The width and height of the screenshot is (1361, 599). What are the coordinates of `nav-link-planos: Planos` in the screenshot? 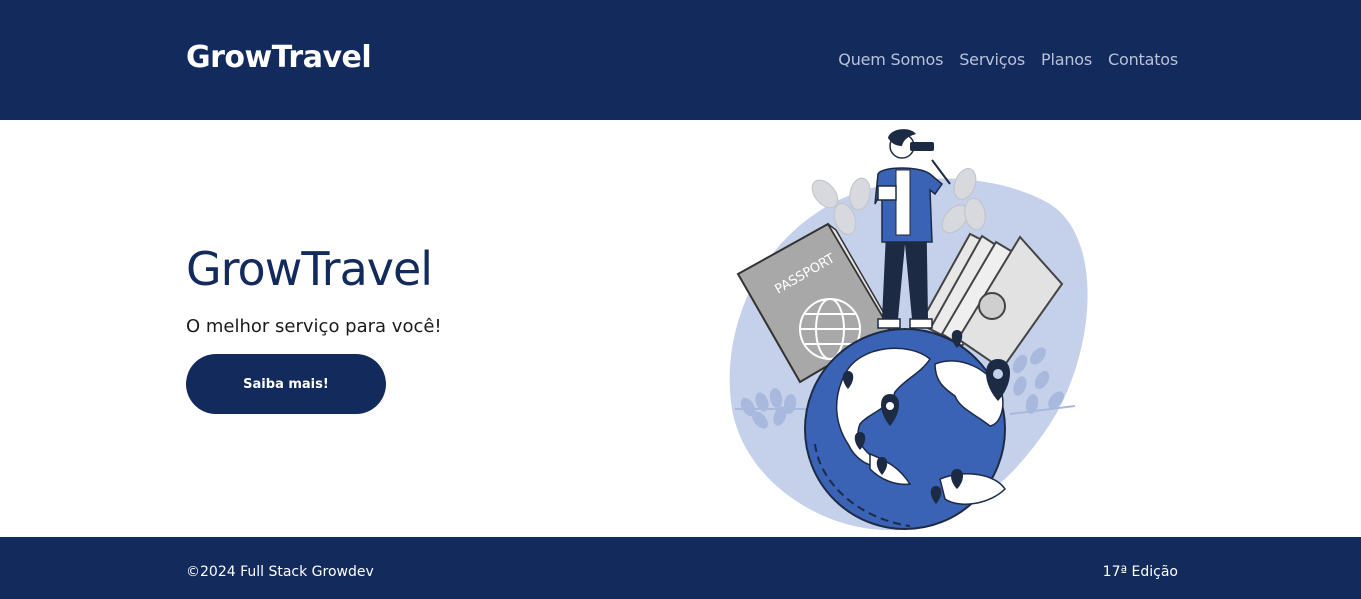 It's located at (1066, 59).